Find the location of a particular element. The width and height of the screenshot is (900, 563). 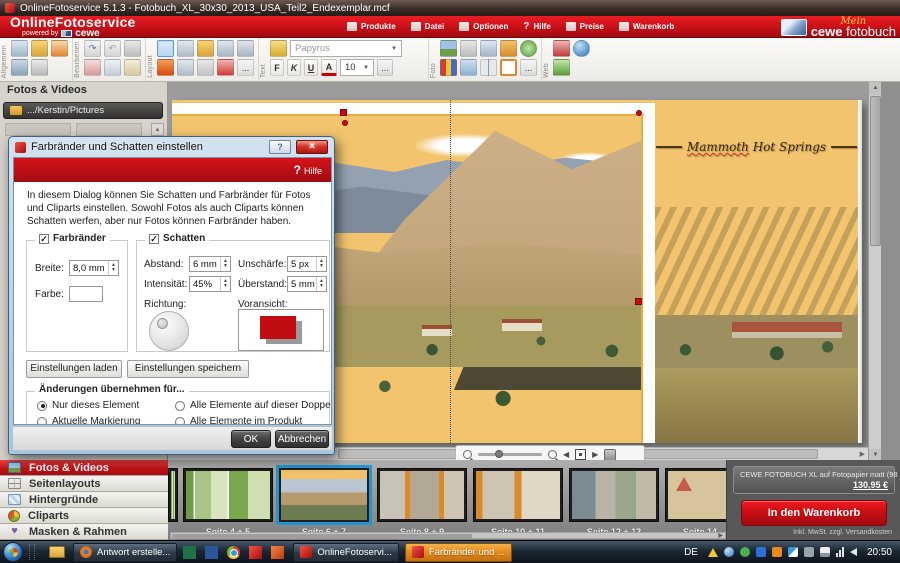

redo-icon: ↷ is located at coordinates (92, 48).